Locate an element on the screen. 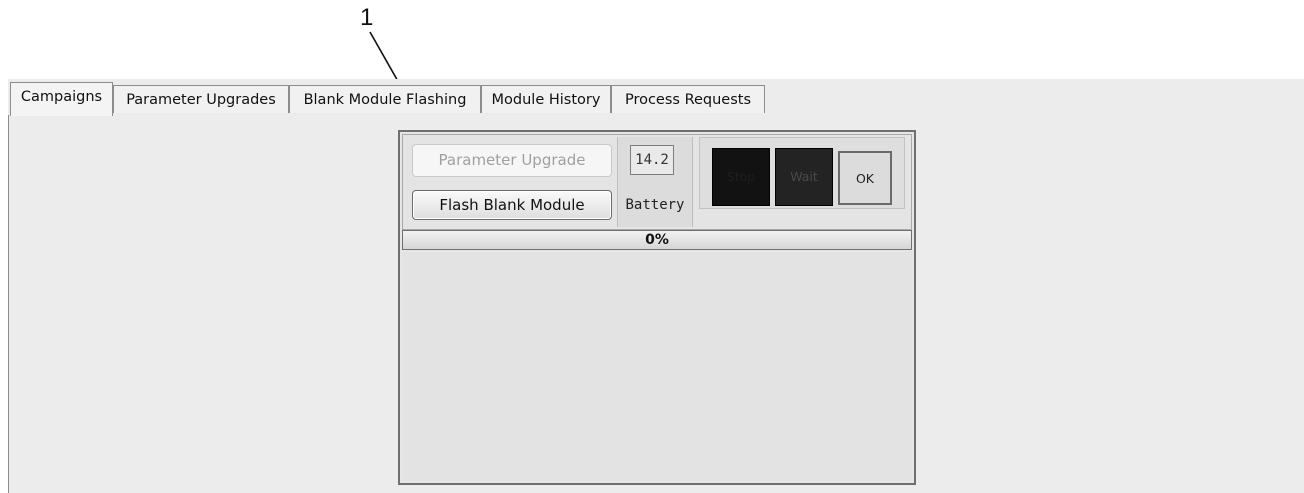 Image resolution: width=1304 pixels, height=493 pixels. status-lights: Stop Wait OK is located at coordinates (802, 173).